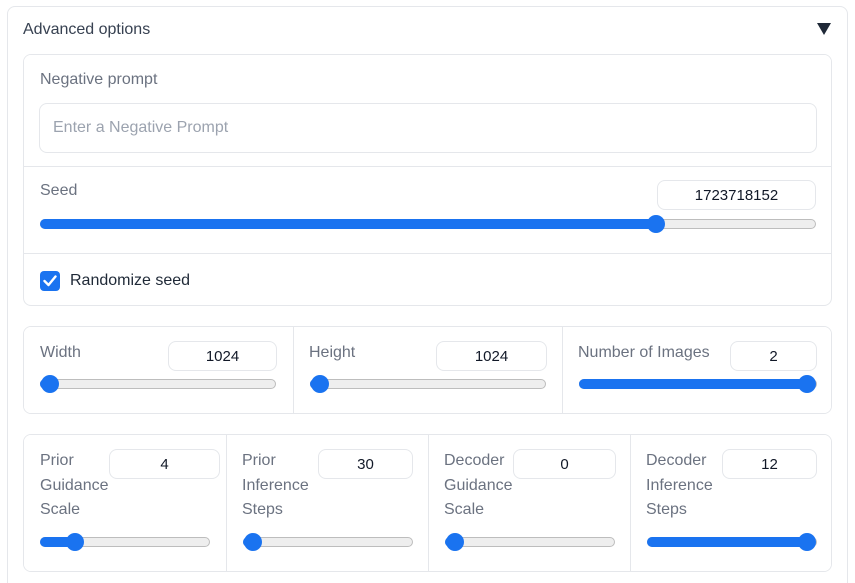  I want to click on decoder-steps-label: Decoder Inference Steps, so click(679, 485).